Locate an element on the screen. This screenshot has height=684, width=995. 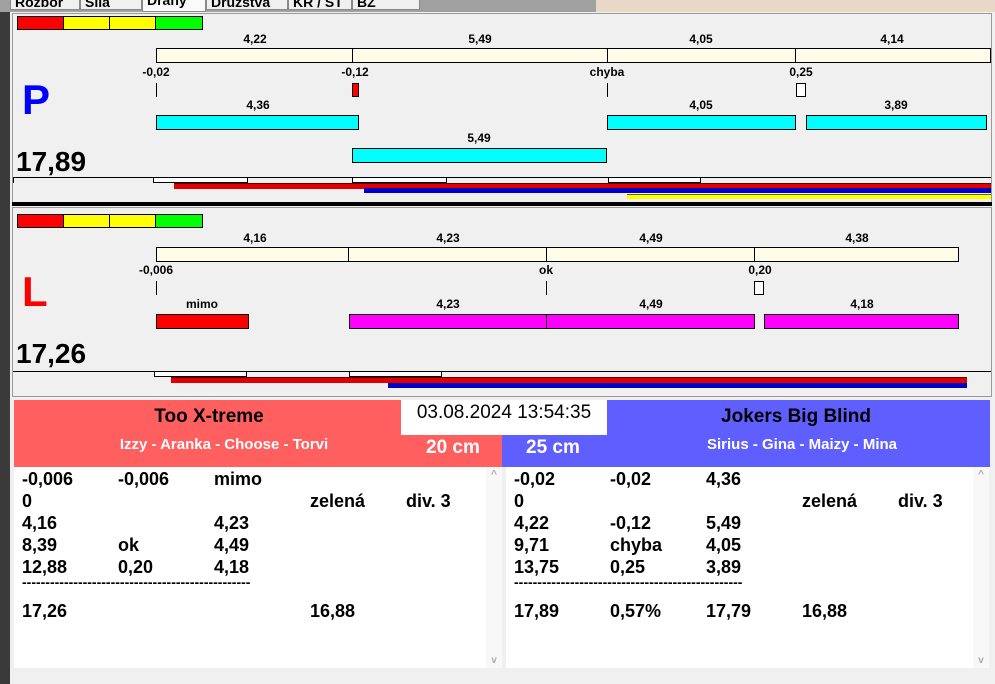
result-cell: 4,05 is located at coordinates (724, 545).